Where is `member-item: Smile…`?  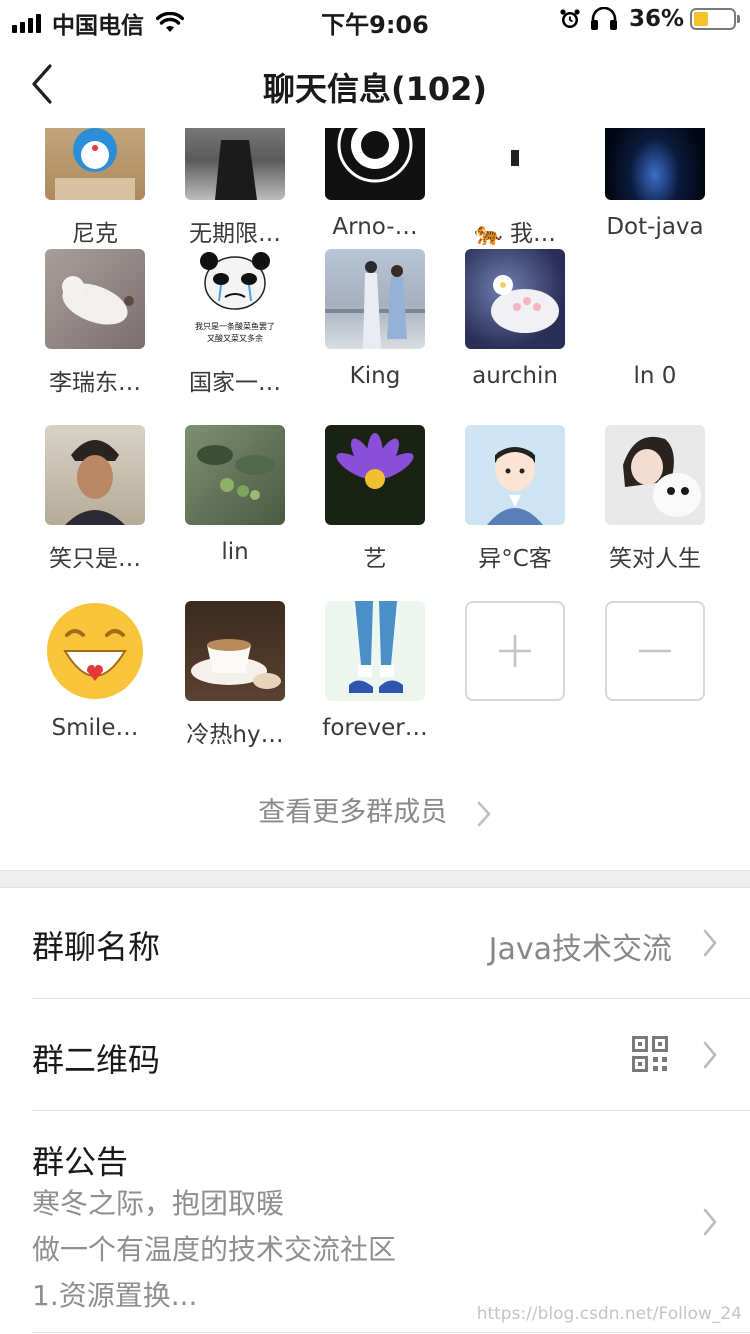
member-item: Smile… is located at coordinates (95, 671).